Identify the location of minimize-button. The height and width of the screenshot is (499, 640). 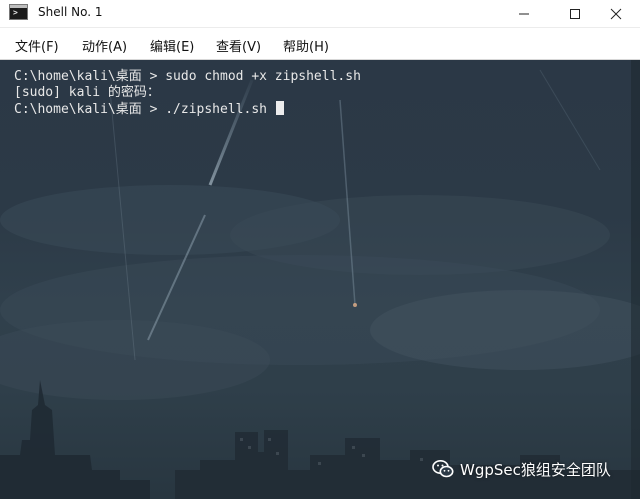
(525, 13).